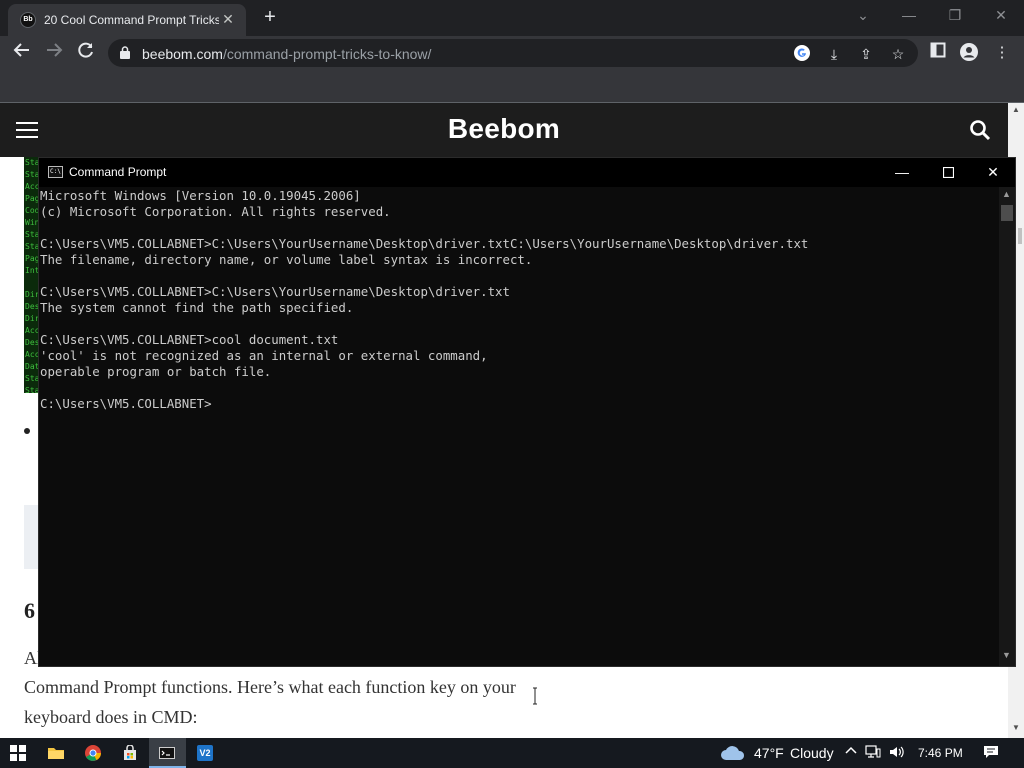 This screenshot has width=1024, height=768. I want to click on weather-temperature: 47°F, so click(769, 753).